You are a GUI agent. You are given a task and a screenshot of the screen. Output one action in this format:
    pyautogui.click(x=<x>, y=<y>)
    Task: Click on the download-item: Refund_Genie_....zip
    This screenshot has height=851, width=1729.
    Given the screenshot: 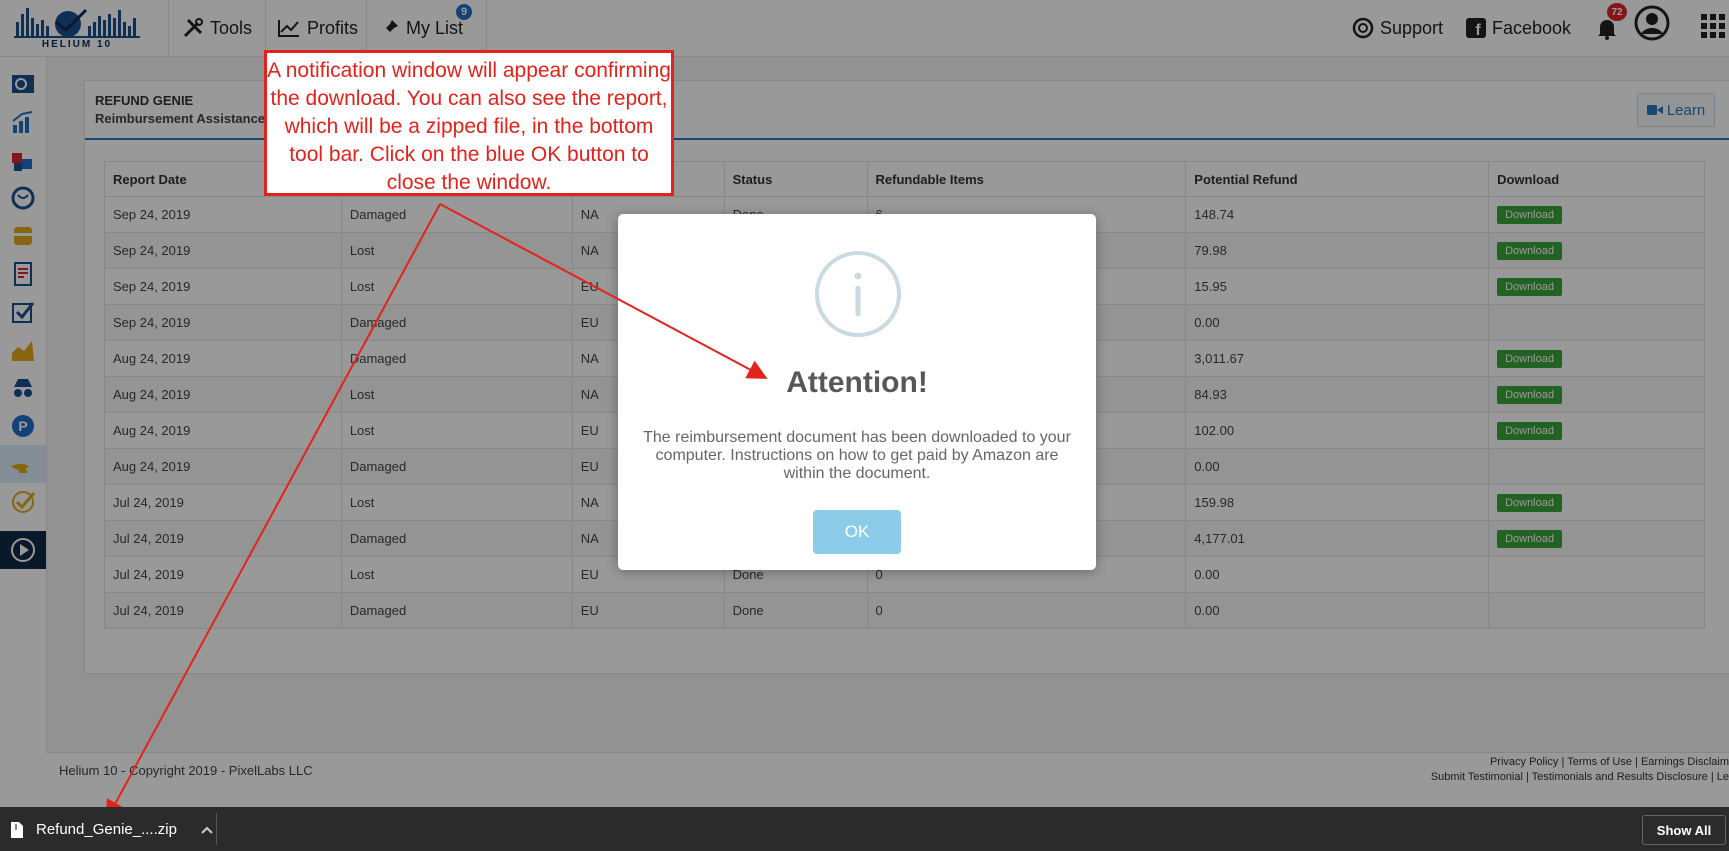 What is the action you would take?
    pyautogui.click(x=111, y=829)
    